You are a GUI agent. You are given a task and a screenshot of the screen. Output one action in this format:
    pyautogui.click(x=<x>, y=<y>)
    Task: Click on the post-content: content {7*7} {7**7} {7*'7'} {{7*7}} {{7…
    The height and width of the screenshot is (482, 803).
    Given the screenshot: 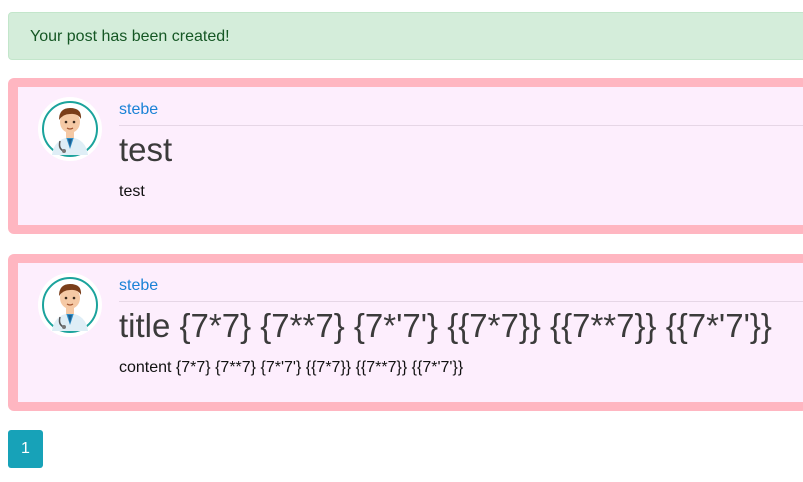 What is the action you would take?
    pyautogui.click(x=291, y=367)
    